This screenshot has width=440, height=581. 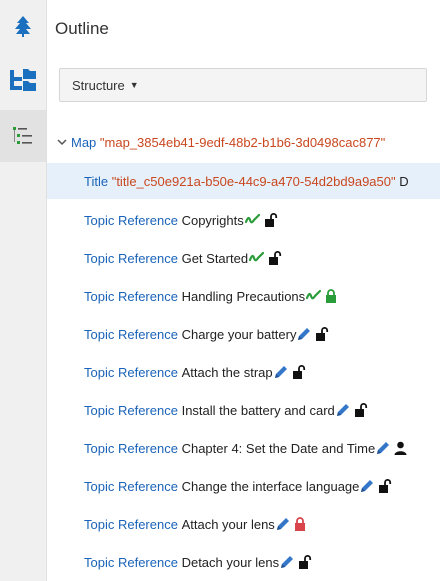 I want to click on topic-title: Change the interface language, so click(x=270, y=486).